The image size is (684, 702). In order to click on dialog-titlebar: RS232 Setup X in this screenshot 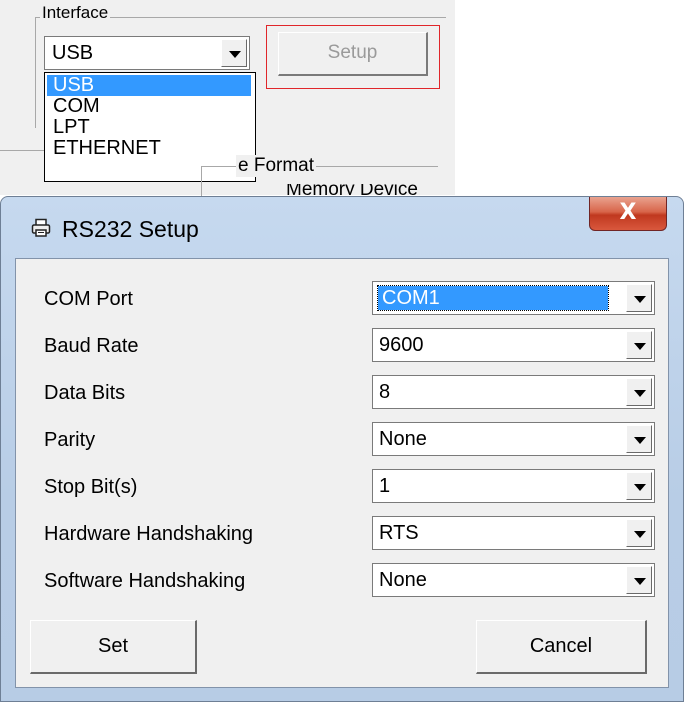, I will do `click(342, 229)`.